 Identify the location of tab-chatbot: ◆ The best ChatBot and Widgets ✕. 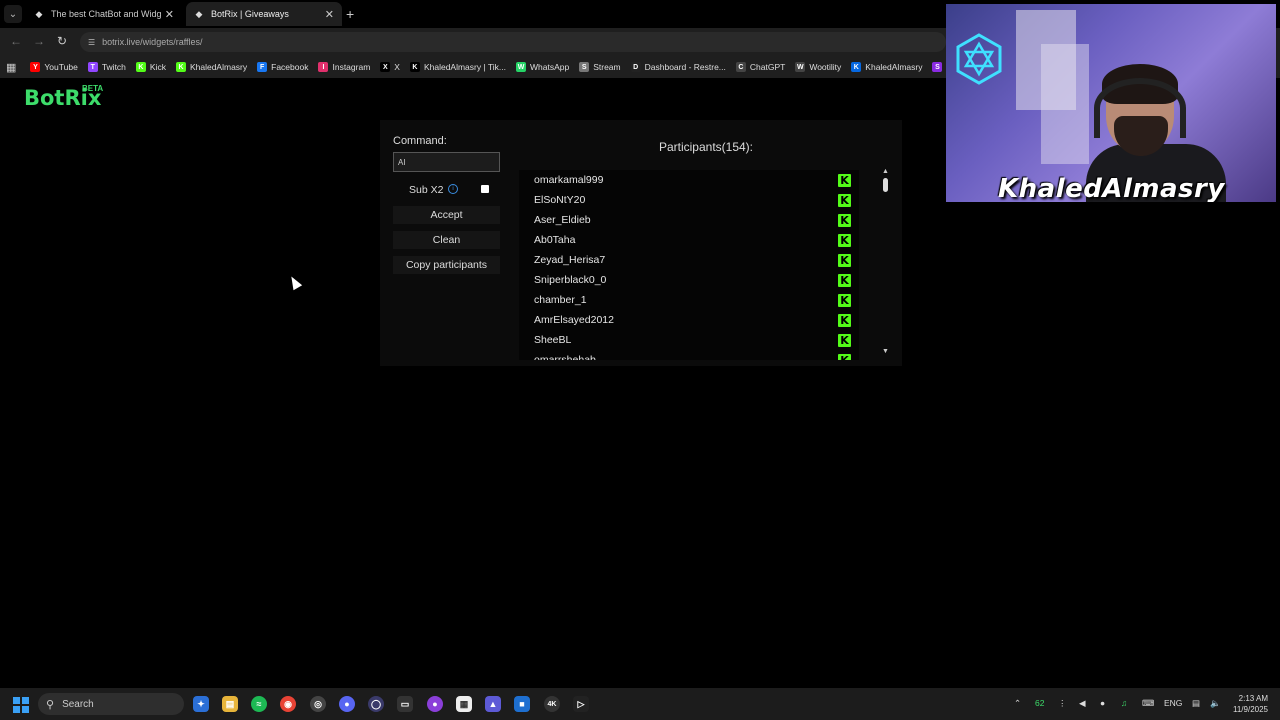
(104, 14).